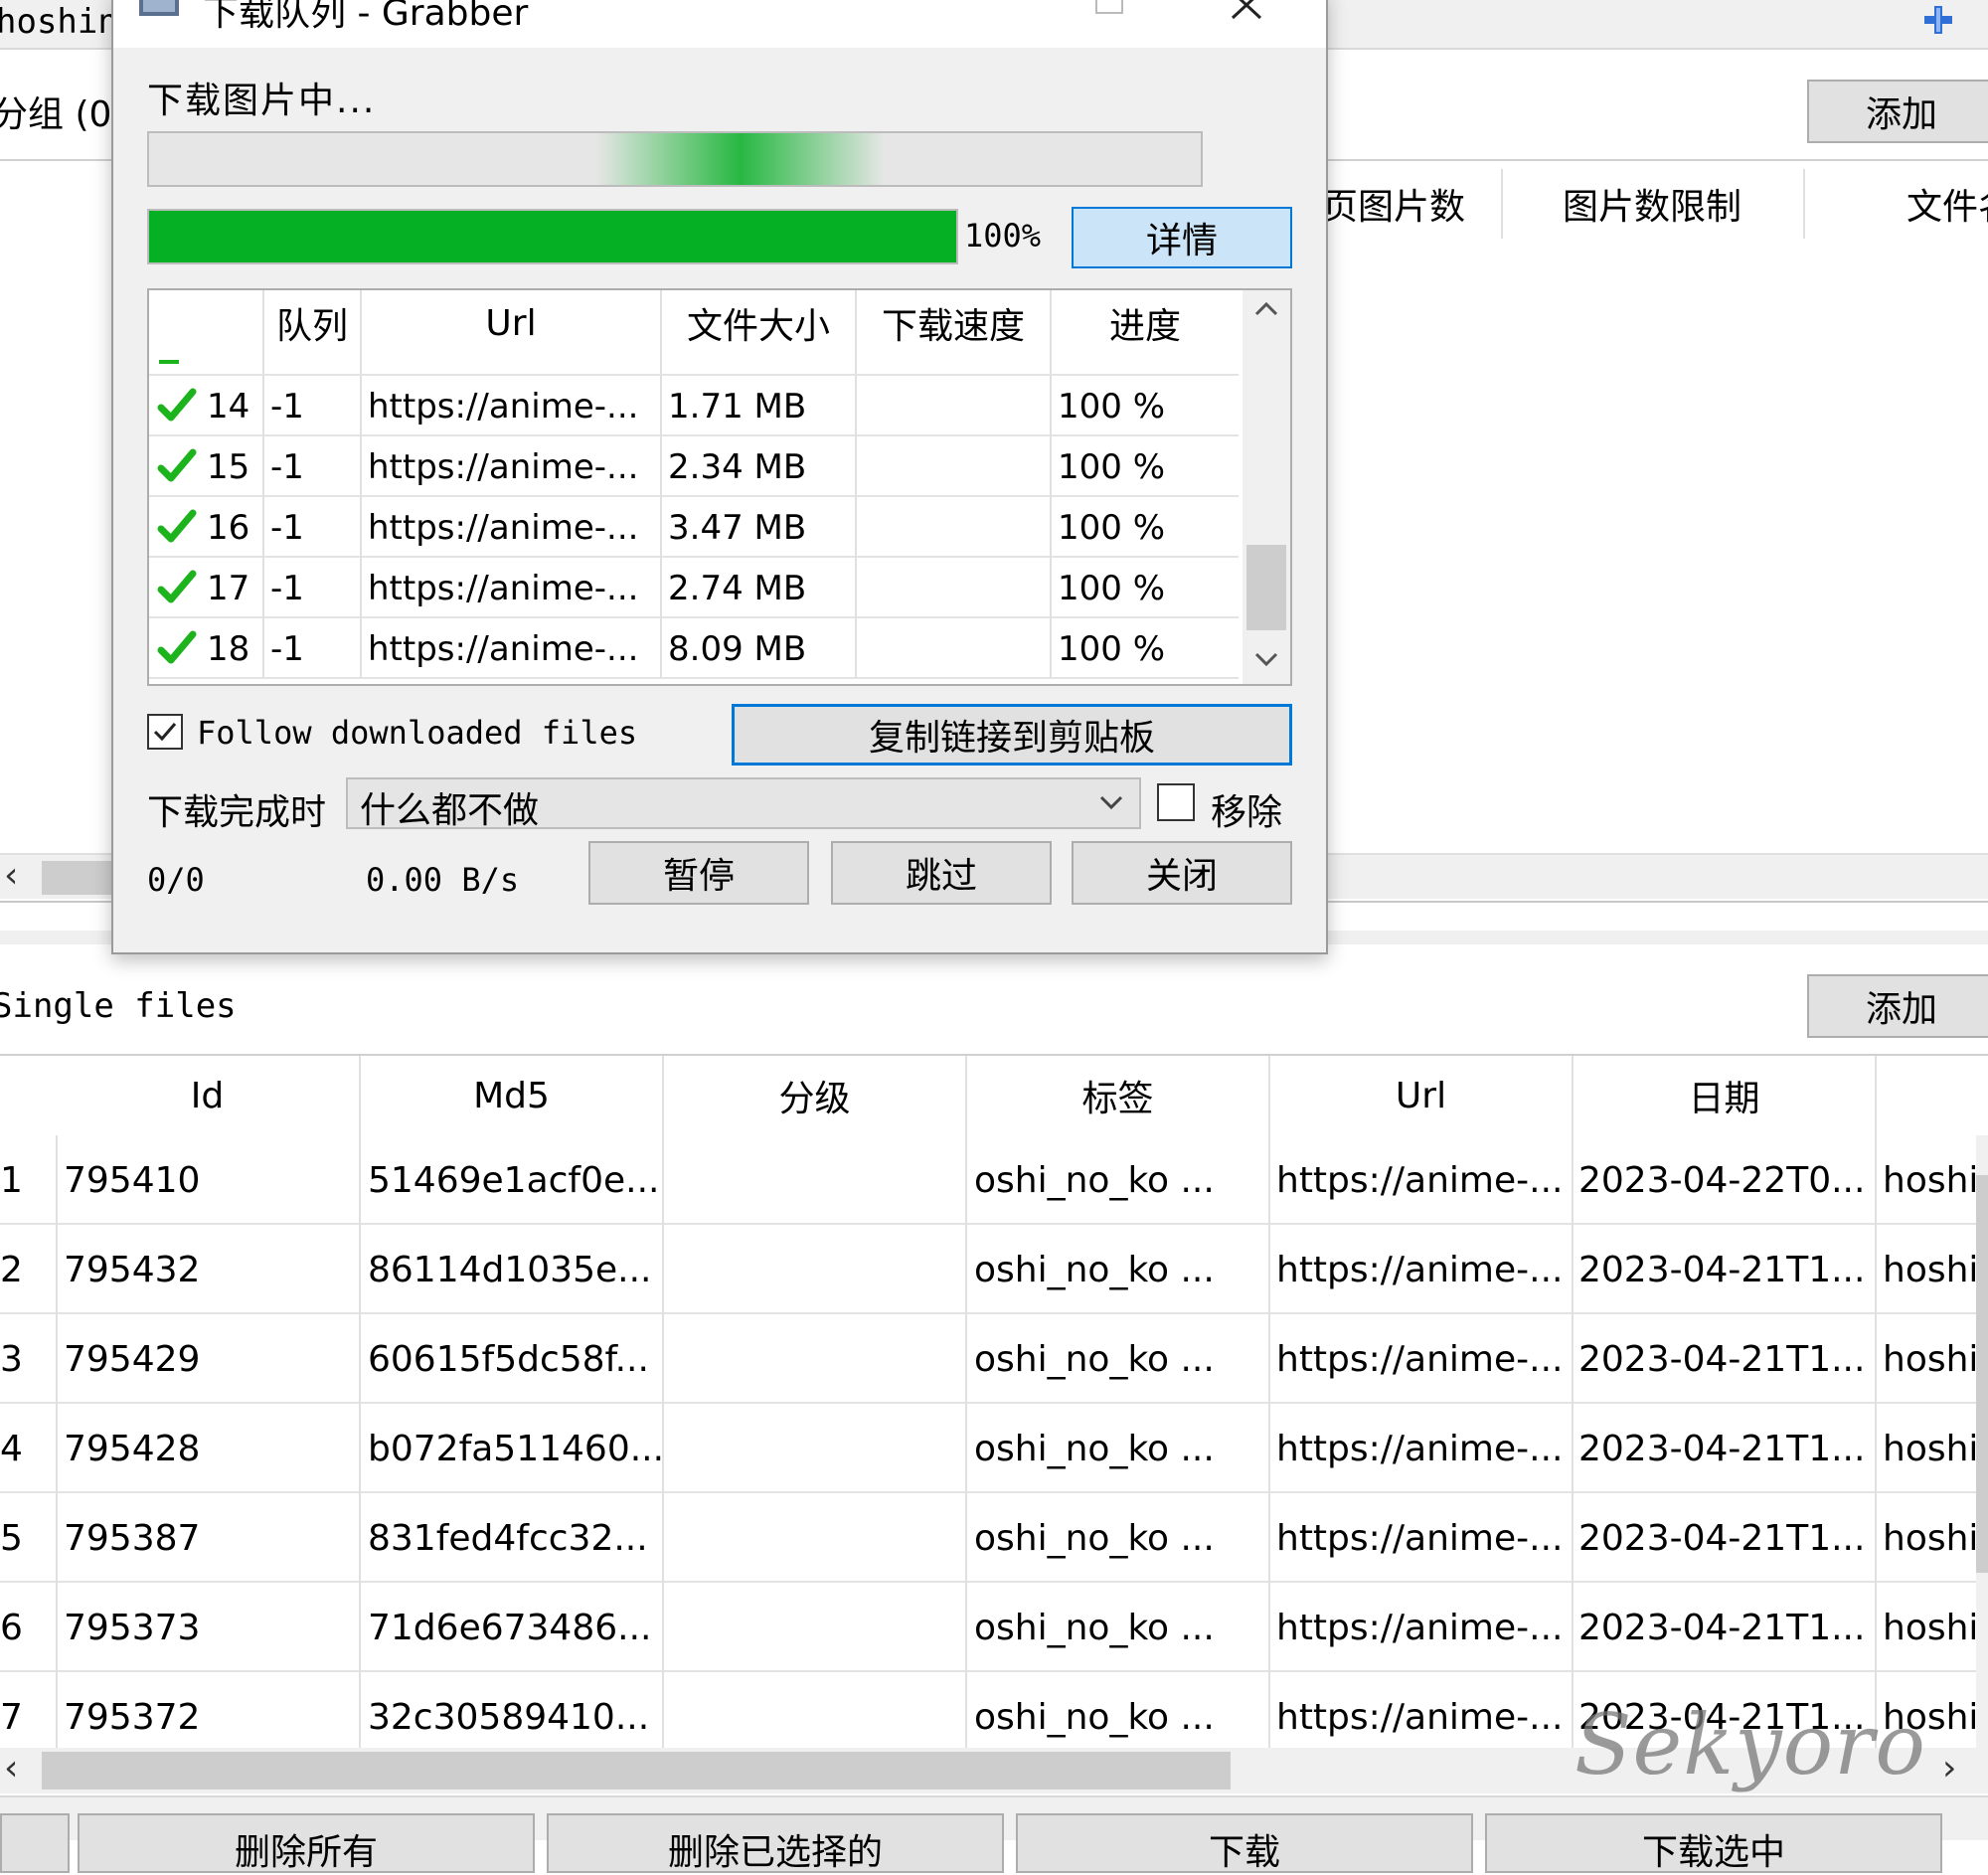 The width and height of the screenshot is (1988, 1875). I want to click on skip-button: 跳过, so click(941, 873).